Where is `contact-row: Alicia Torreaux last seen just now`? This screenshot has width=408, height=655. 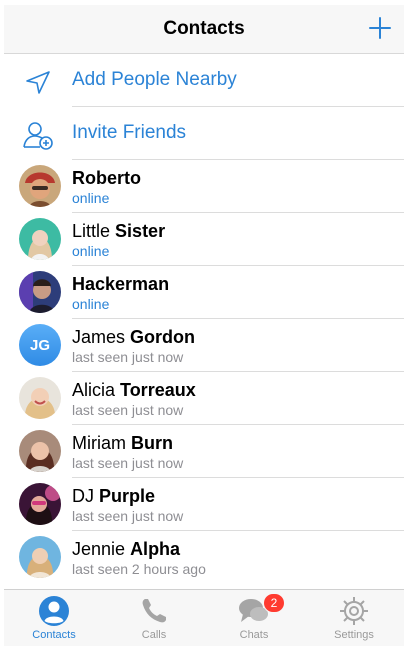 contact-row: Alicia Torreaux last seen just now is located at coordinates (204, 398).